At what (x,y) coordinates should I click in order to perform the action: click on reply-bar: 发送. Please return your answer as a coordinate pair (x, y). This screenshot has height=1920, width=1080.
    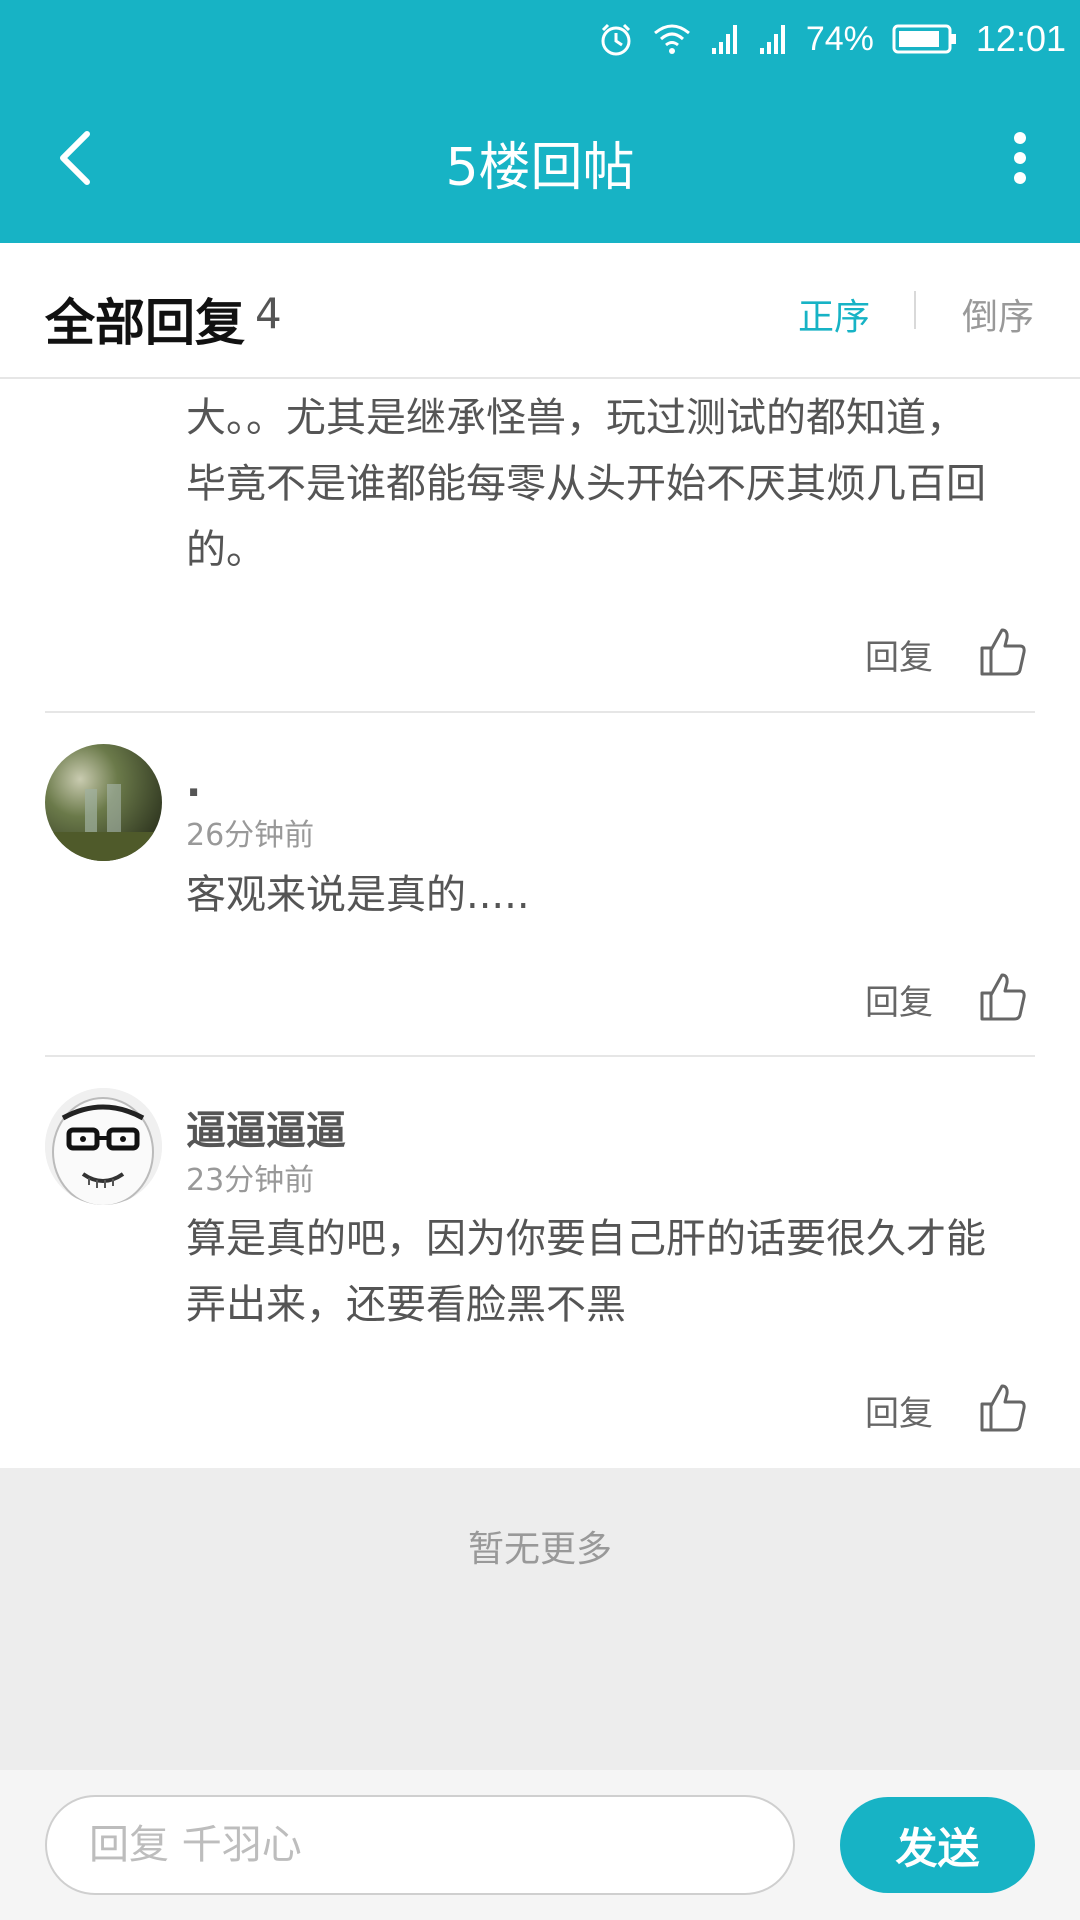
    Looking at the image, I should click on (540, 1845).